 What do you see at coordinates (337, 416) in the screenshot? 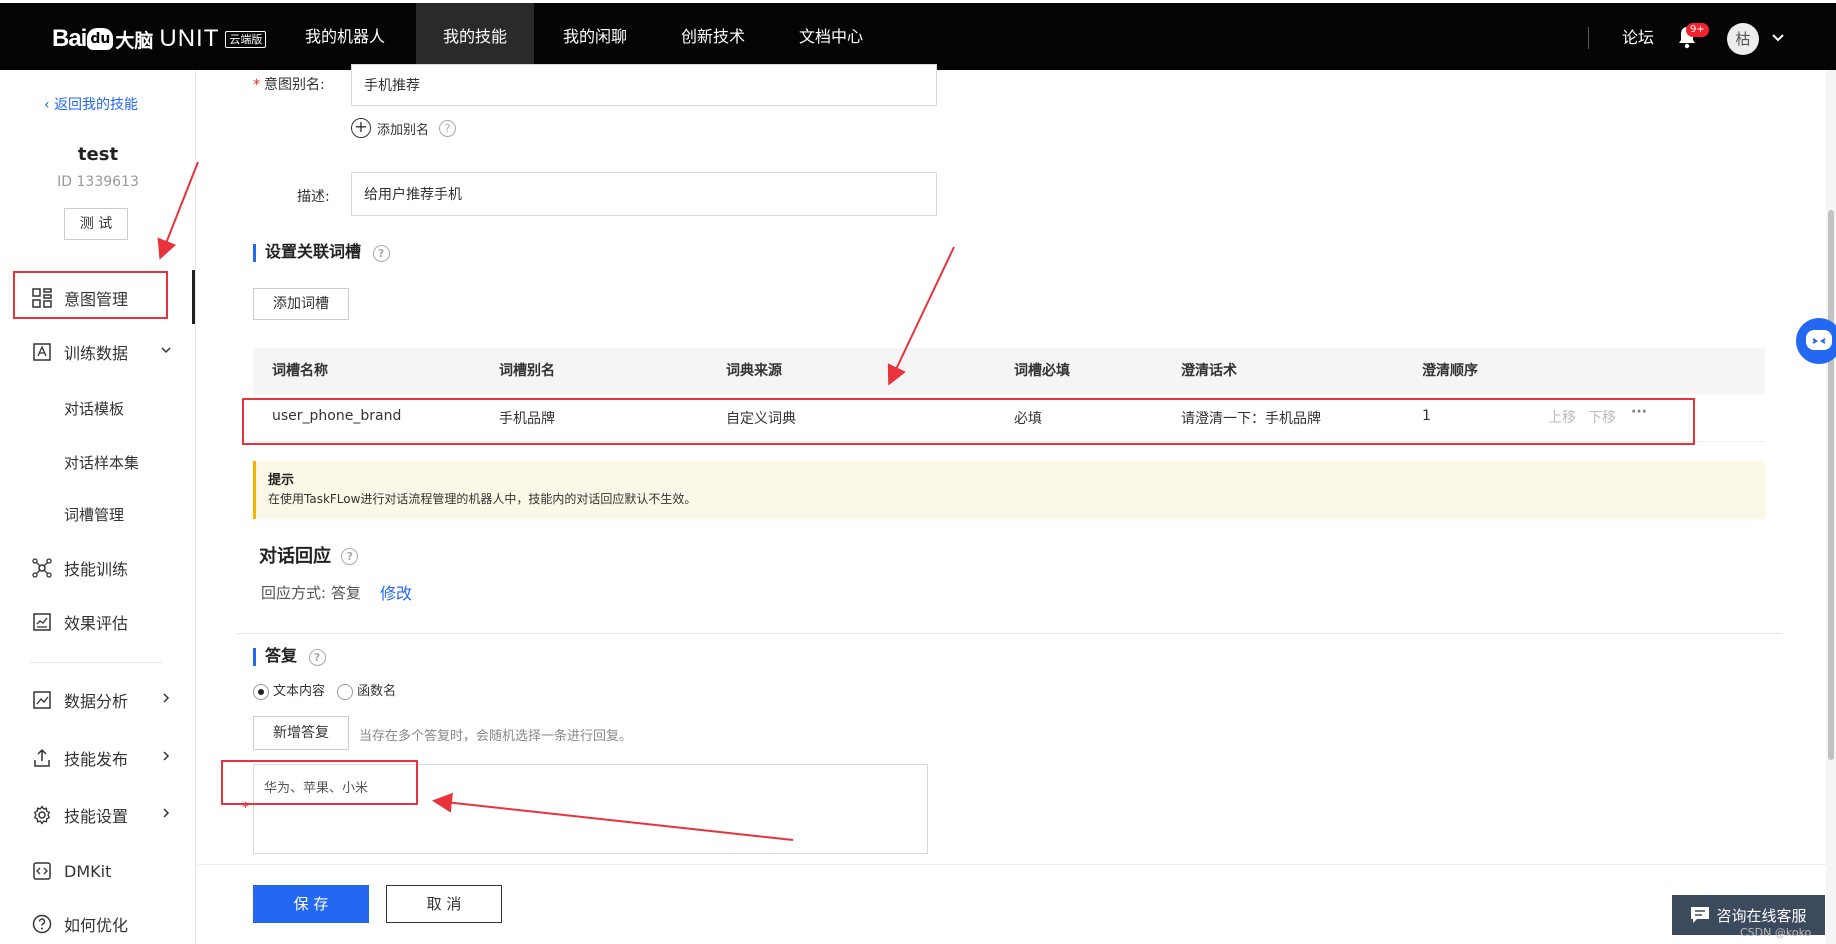
I see `cell-slot-name: user_phone_brand` at bounding box center [337, 416].